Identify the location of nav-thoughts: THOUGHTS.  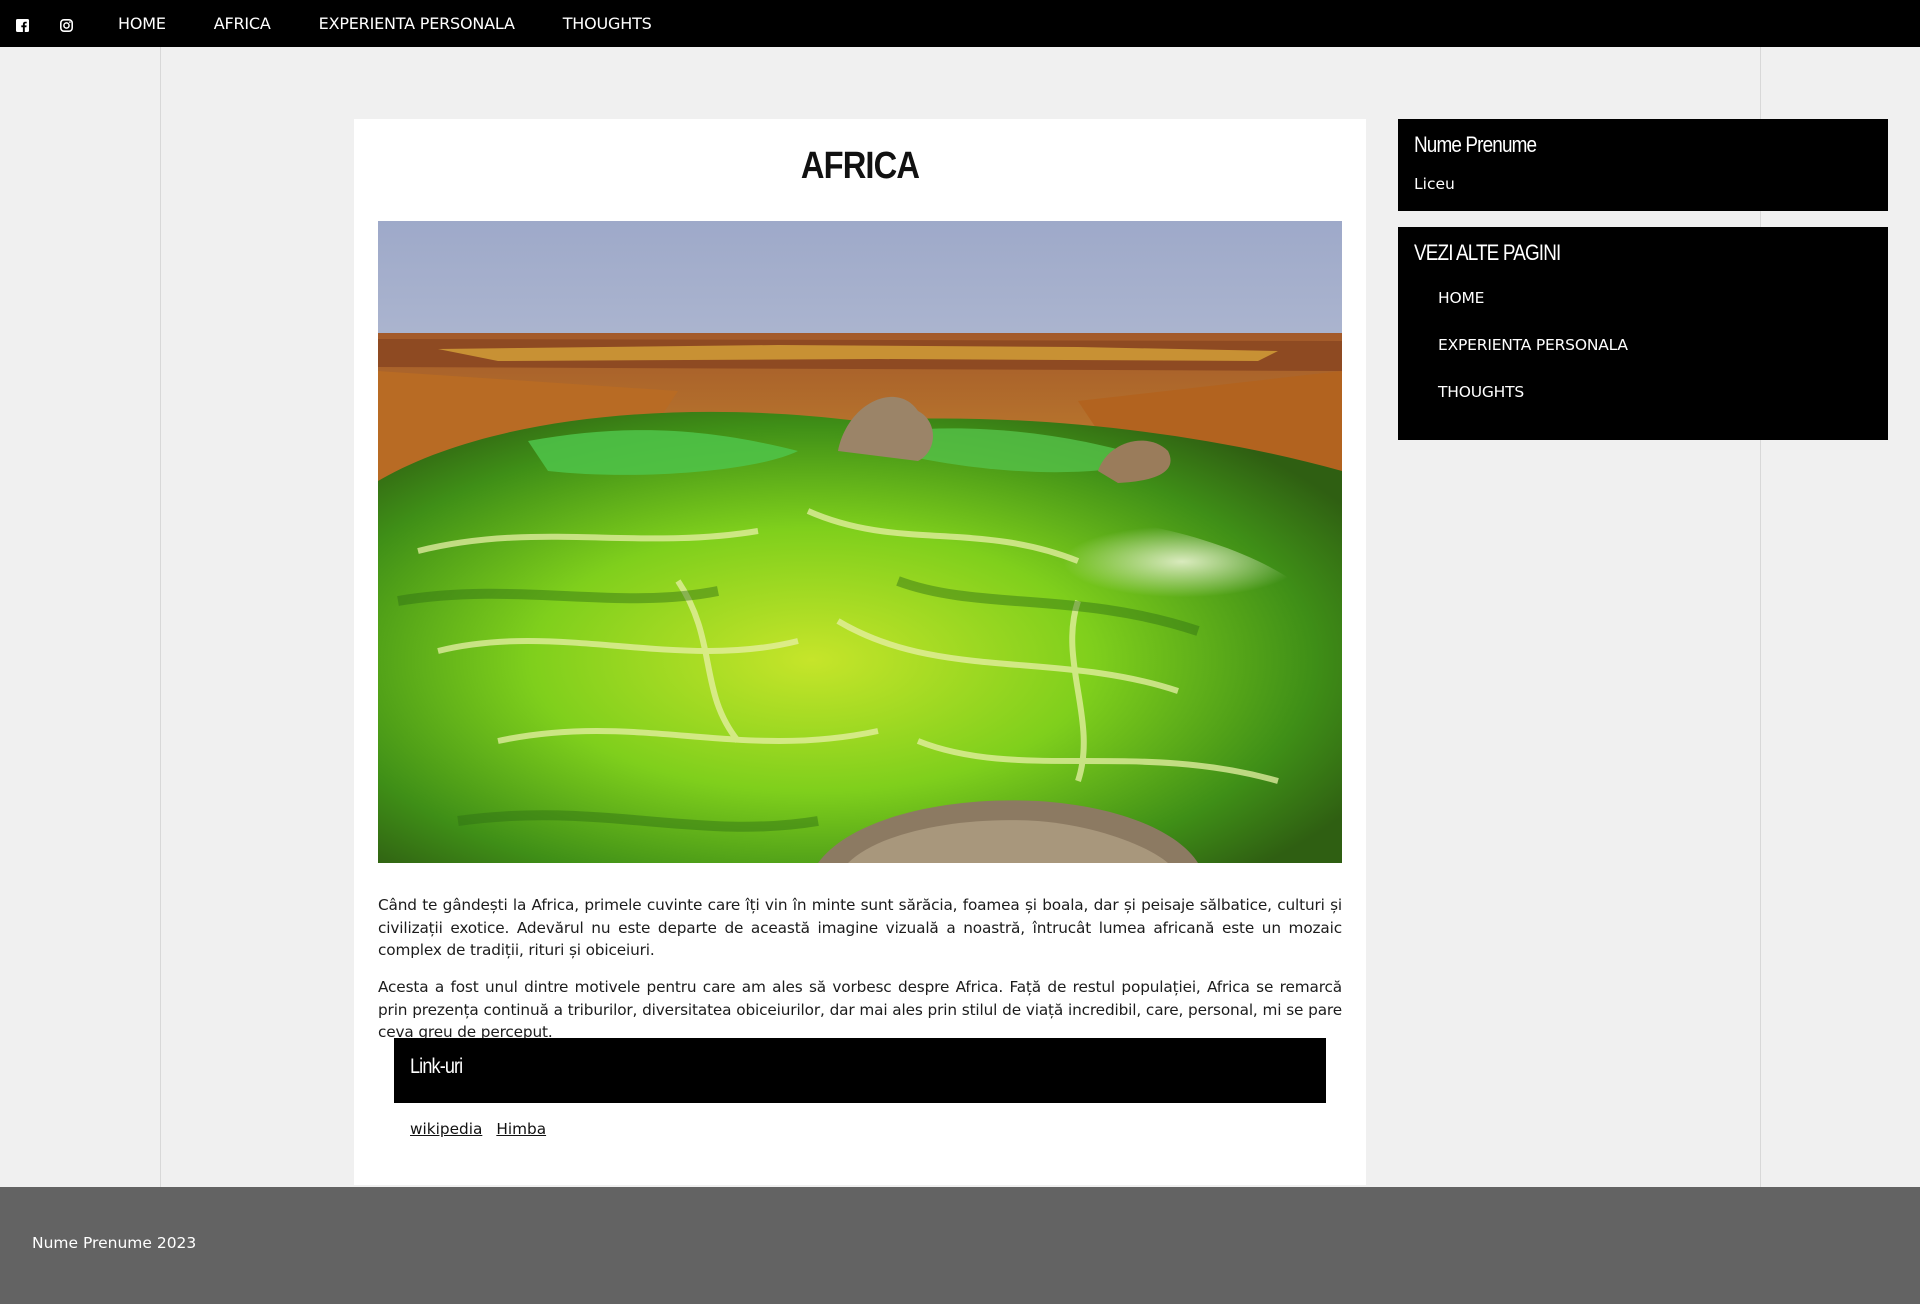
(607, 23).